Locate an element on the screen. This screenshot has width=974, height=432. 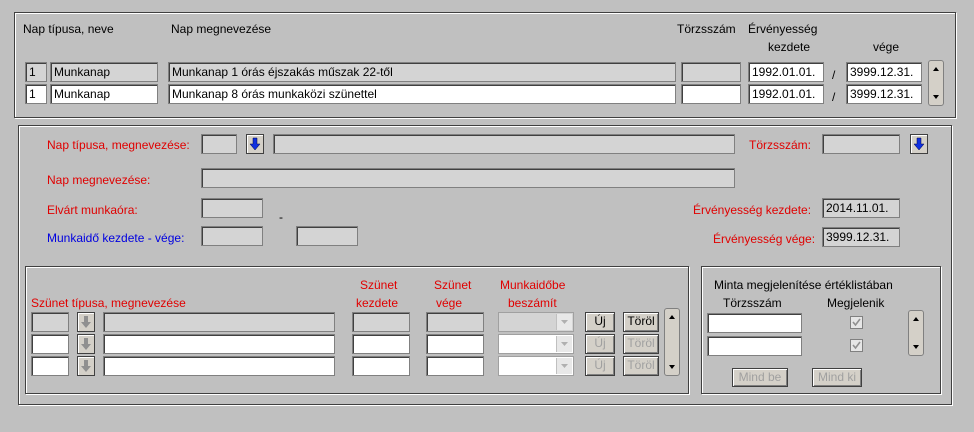
row2-torzsszam is located at coordinates (711, 94).